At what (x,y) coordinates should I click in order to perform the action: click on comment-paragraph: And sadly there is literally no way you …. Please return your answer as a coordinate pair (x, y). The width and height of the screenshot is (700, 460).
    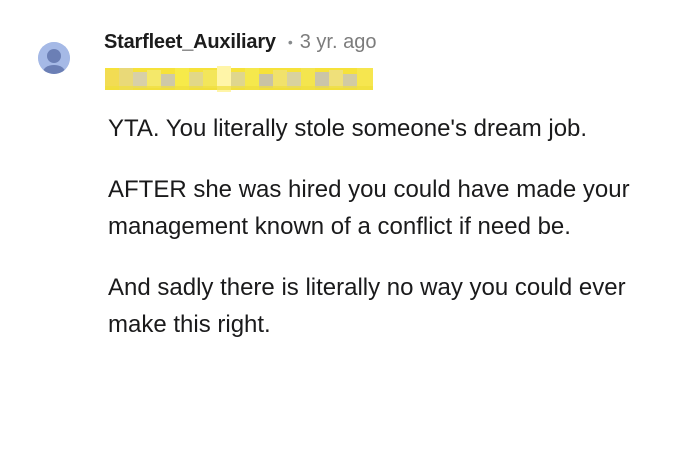
    Looking at the image, I should click on (367, 306).